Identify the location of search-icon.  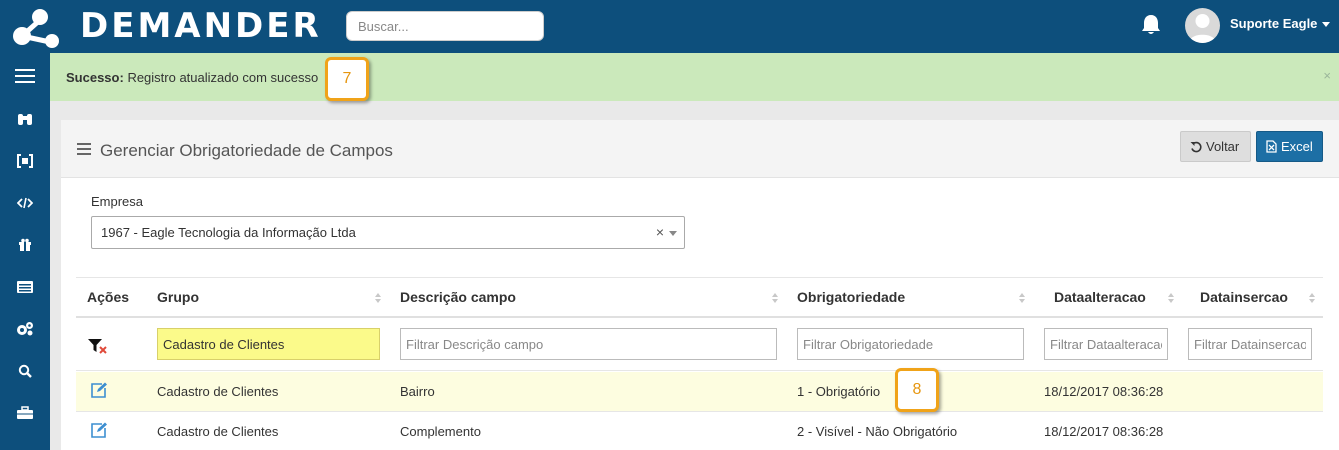
(25, 371).